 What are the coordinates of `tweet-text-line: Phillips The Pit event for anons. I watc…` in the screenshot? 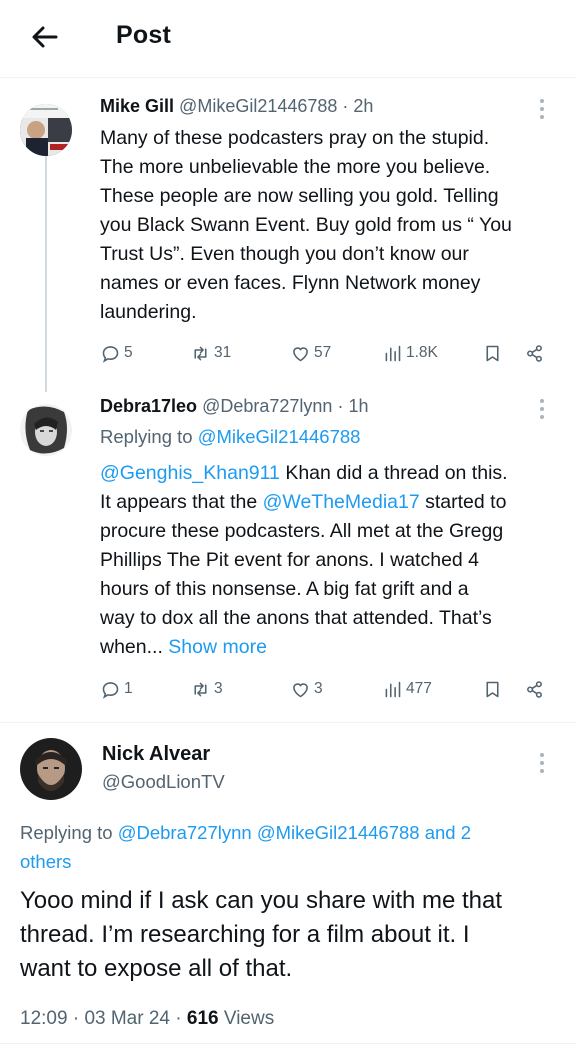 It's located at (290, 560).